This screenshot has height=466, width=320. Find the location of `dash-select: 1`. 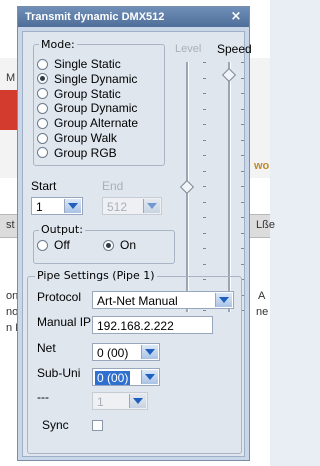

dash-select: 1 is located at coordinates (120, 401).